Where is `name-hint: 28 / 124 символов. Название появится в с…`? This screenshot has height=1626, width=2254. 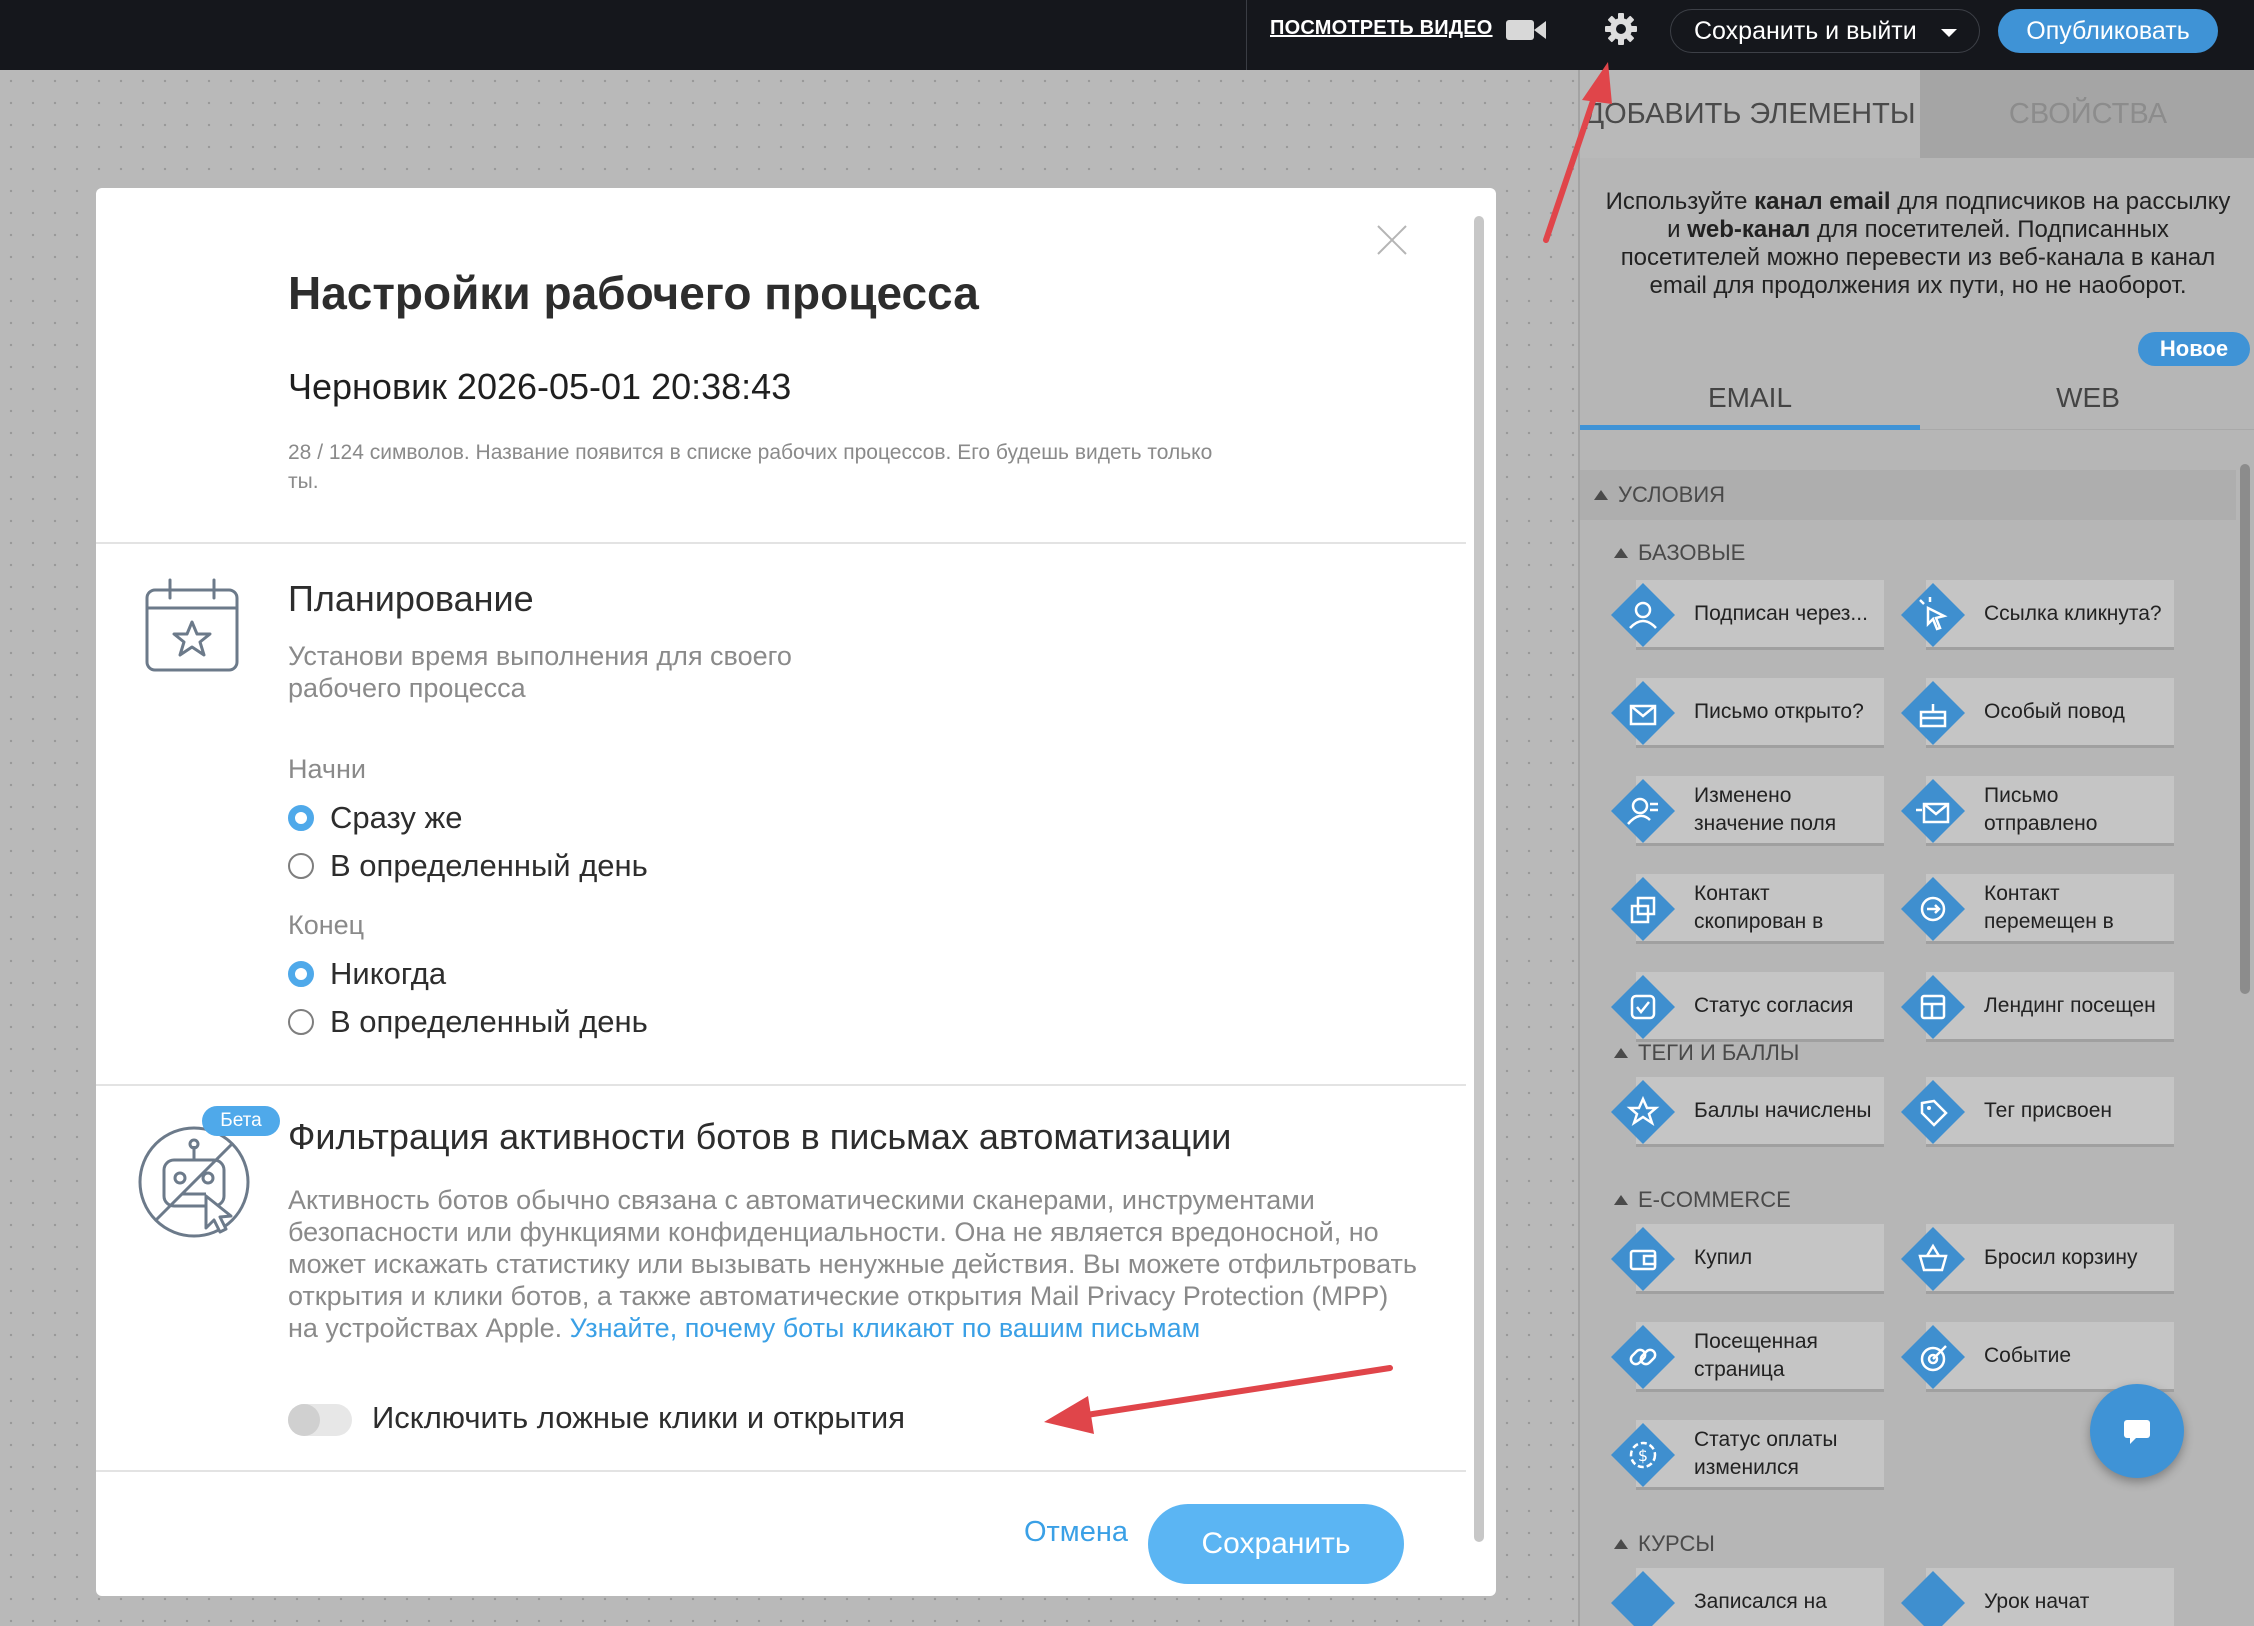
name-hint: 28 / 124 символов. Название появится в с… is located at coordinates (750, 467).